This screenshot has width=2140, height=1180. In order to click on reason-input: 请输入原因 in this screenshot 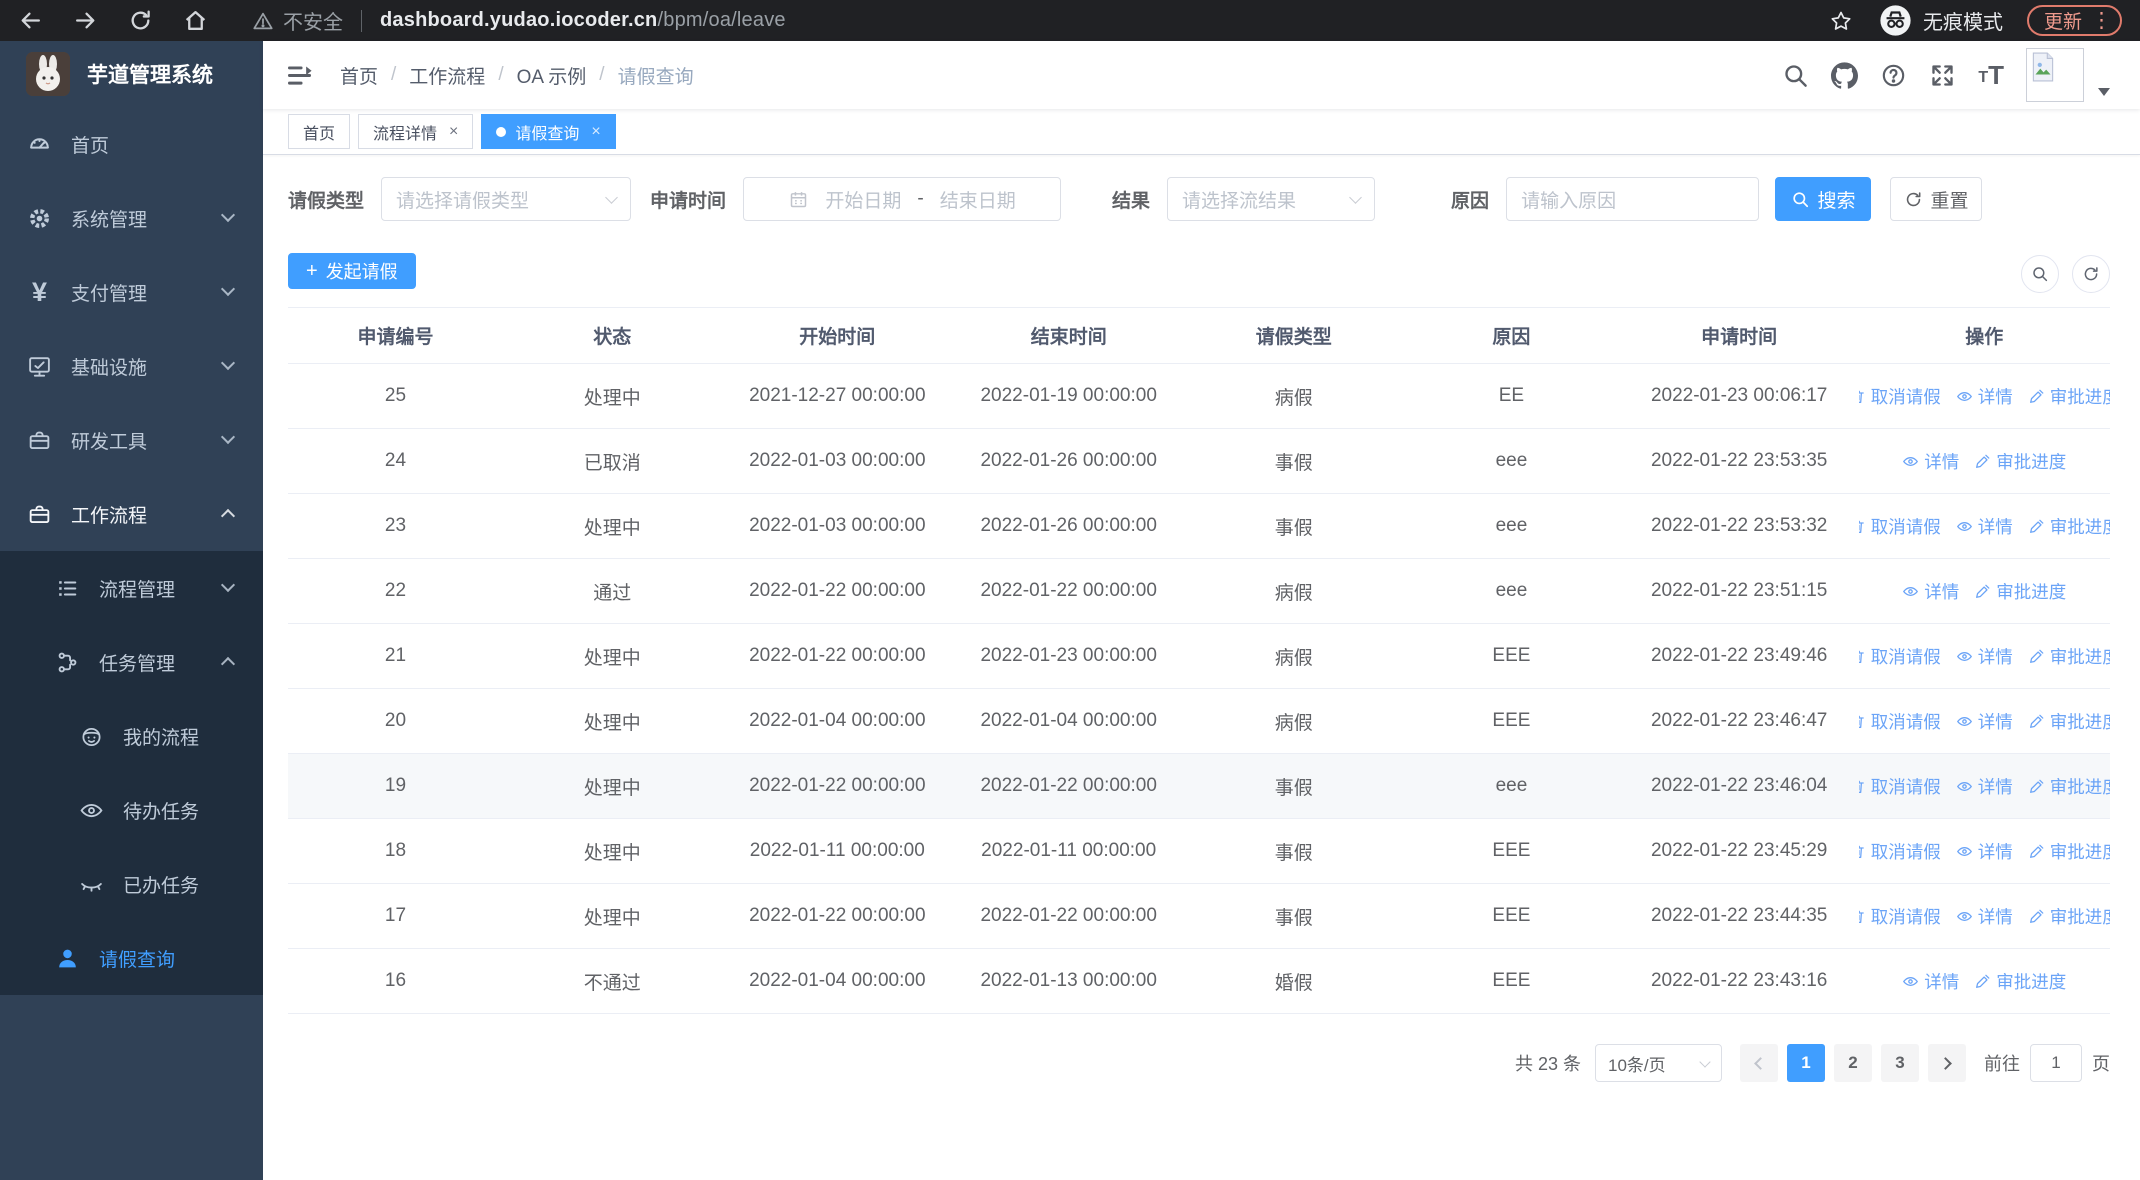, I will do `click(1633, 199)`.